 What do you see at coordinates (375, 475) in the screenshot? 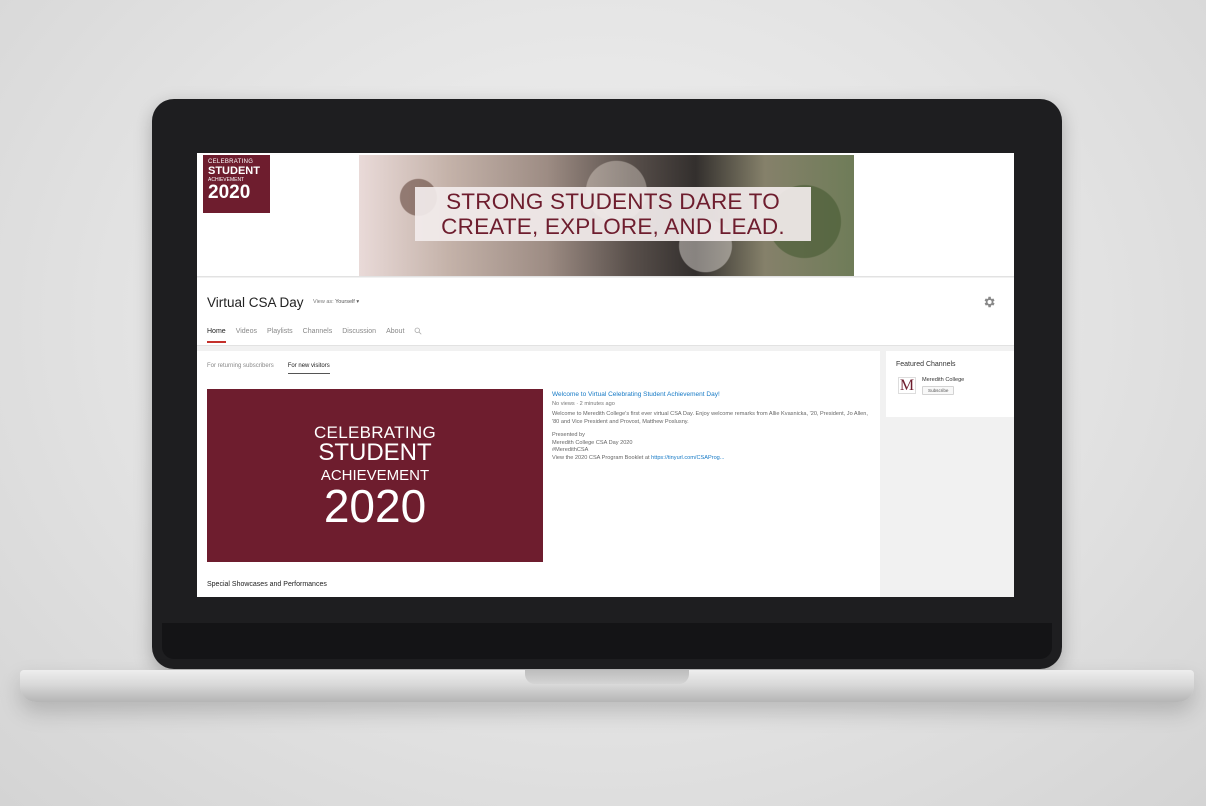
I see `featured-video-thumbnail: CELEBRATING STUDENT ACHIEVEMENT 2020` at bounding box center [375, 475].